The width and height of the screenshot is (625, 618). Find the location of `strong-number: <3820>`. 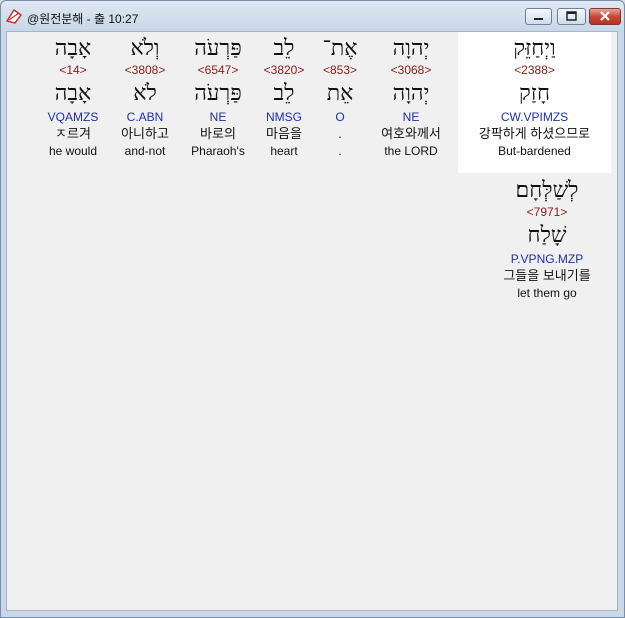

strong-number: <3820> is located at coordinates (284, 70).